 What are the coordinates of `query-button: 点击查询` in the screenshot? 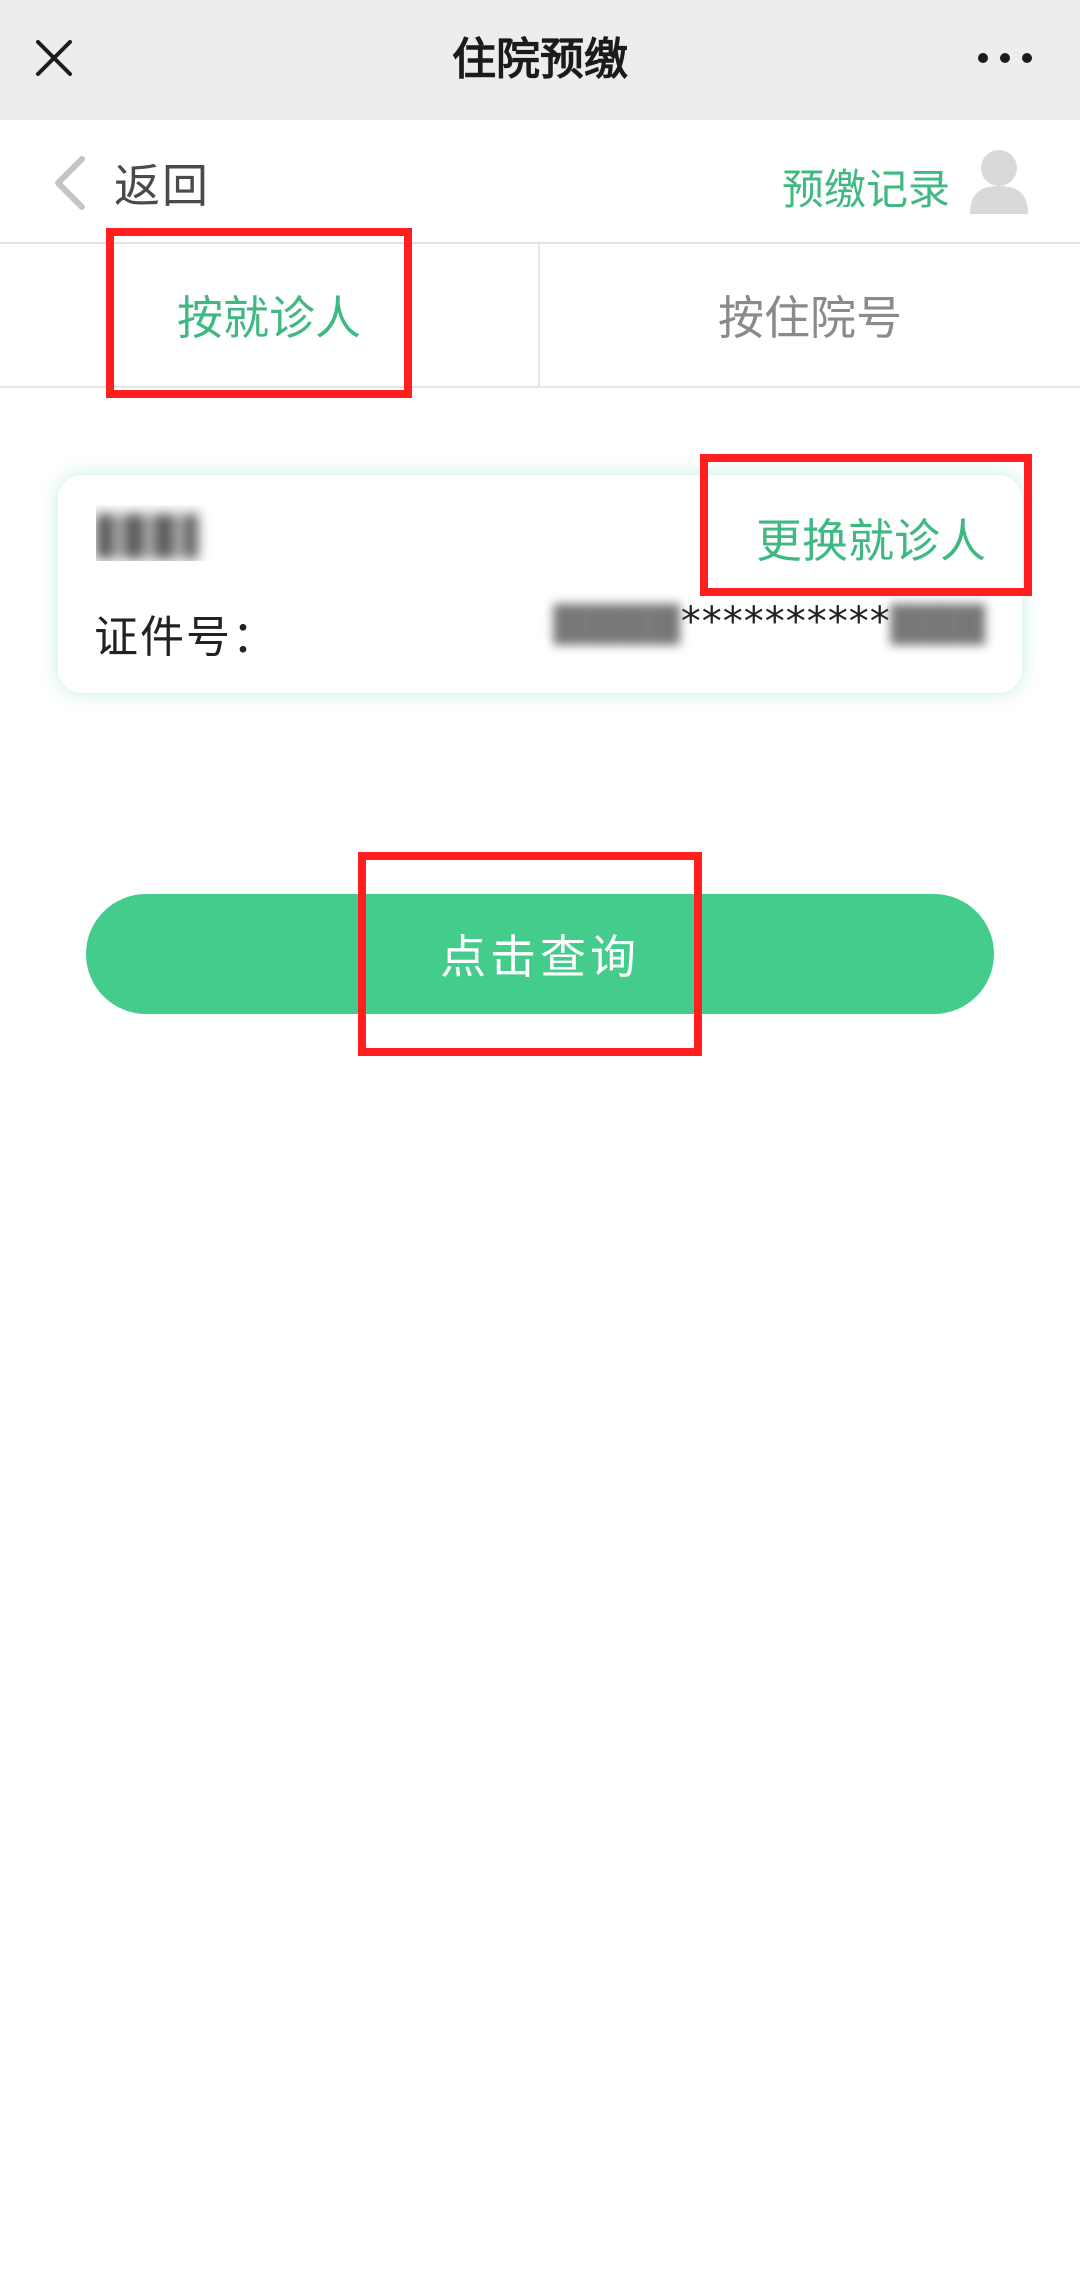 It's located at (540, 954).